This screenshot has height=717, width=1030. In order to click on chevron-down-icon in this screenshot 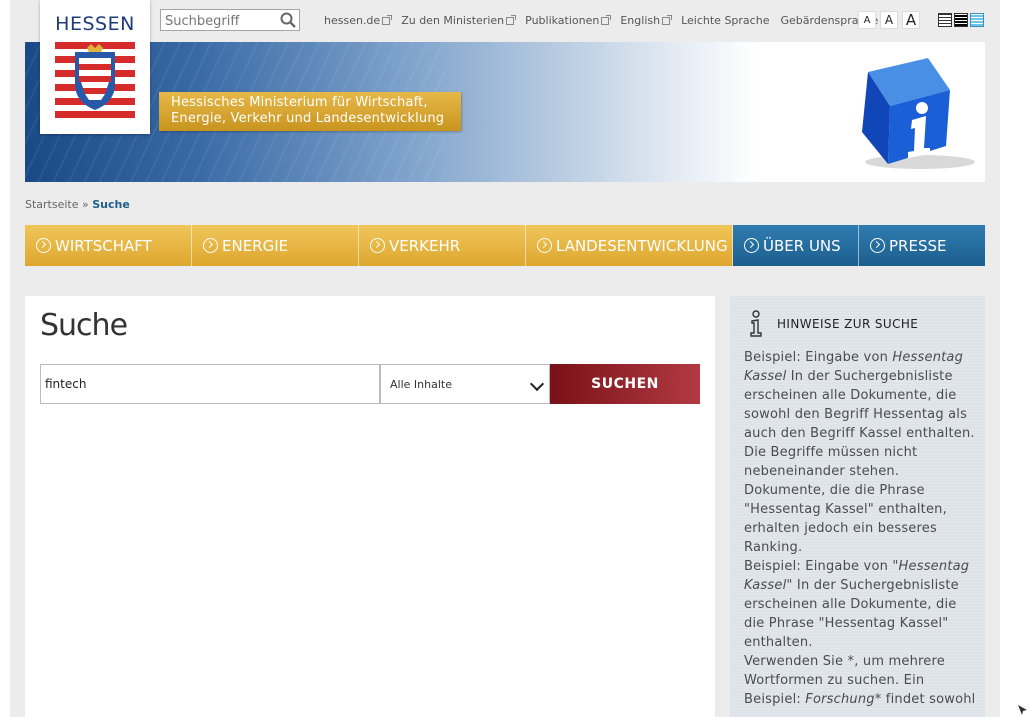, I will do `click(537, 384)`.